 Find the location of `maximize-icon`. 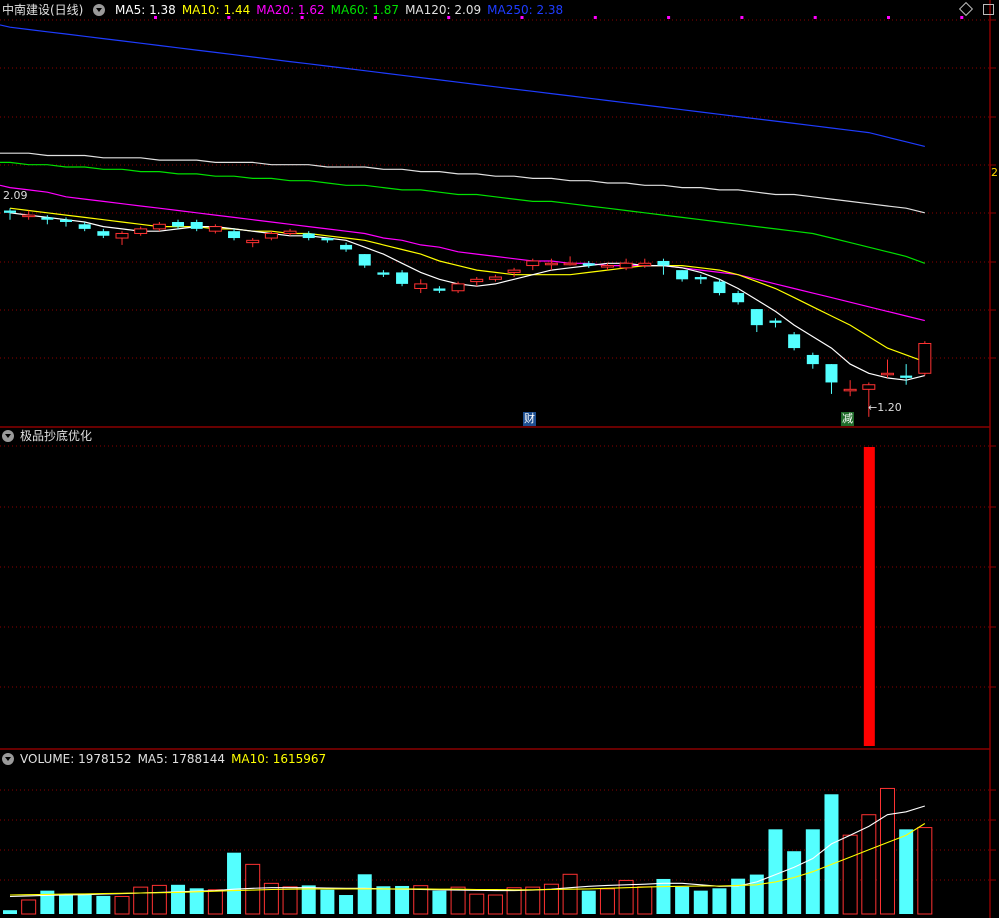

maximize-icon is located at coordinates (988, 9).